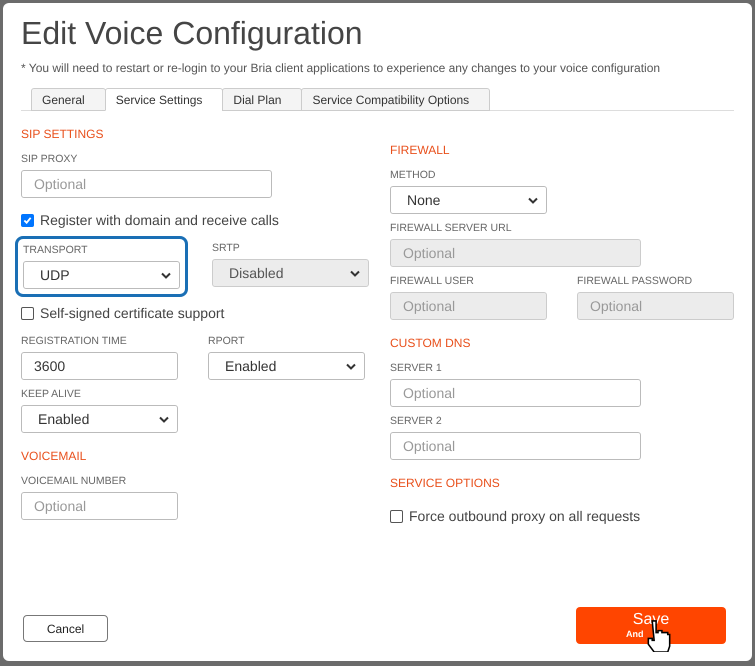 Image resolution: width=755 pixels, height=666 pixels. Describe the element at coordinates (164, 99) in the screenshot. I see `tab: Service Settings` at that location.